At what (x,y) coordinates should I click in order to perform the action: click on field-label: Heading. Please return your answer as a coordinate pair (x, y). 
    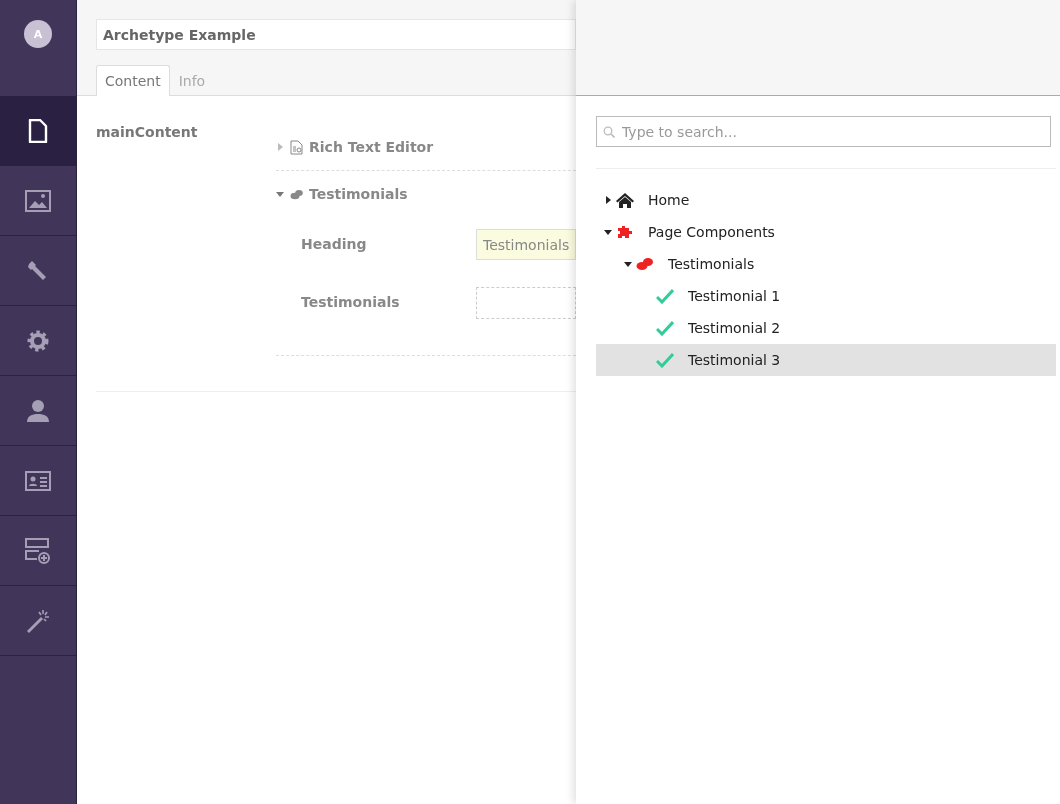
    Looking at the image, I should click on (334, 244).